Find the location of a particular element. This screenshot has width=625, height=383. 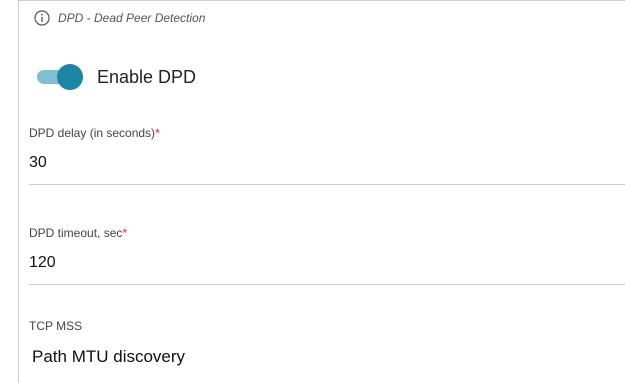

dpd-timeout-field: DPD timeout, sec* 120 is located at coordinates (327, 255).